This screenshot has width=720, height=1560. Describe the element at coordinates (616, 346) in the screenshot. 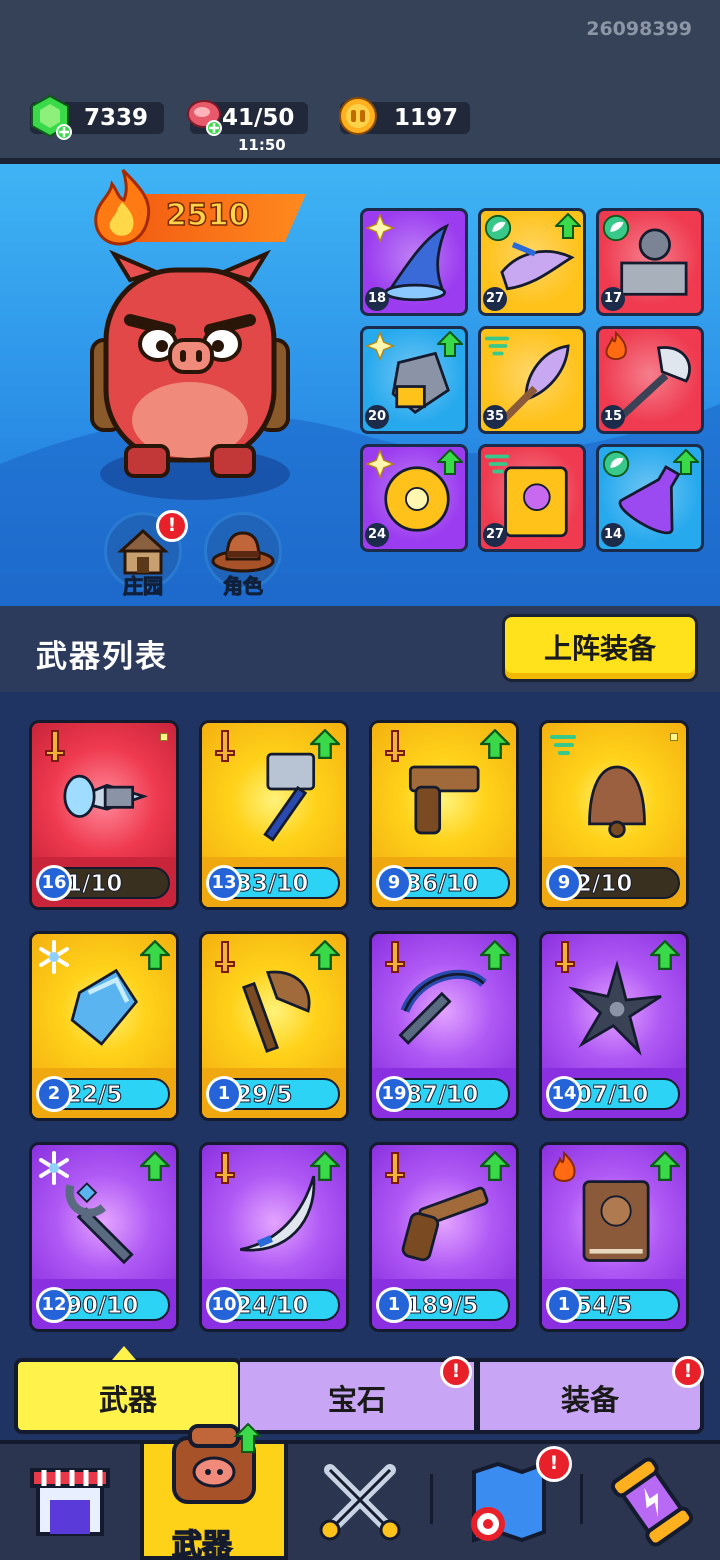

I see `fire-element-icon` at that location.